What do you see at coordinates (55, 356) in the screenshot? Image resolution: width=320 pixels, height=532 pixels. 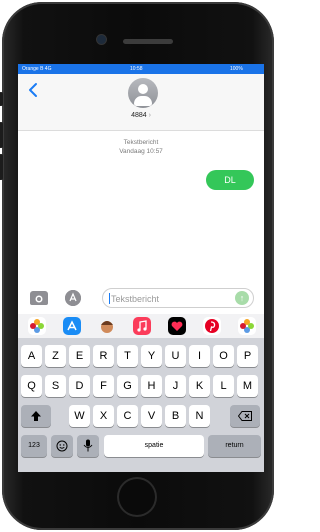 I see `key-z: Z` at bounding box center [55, 356].